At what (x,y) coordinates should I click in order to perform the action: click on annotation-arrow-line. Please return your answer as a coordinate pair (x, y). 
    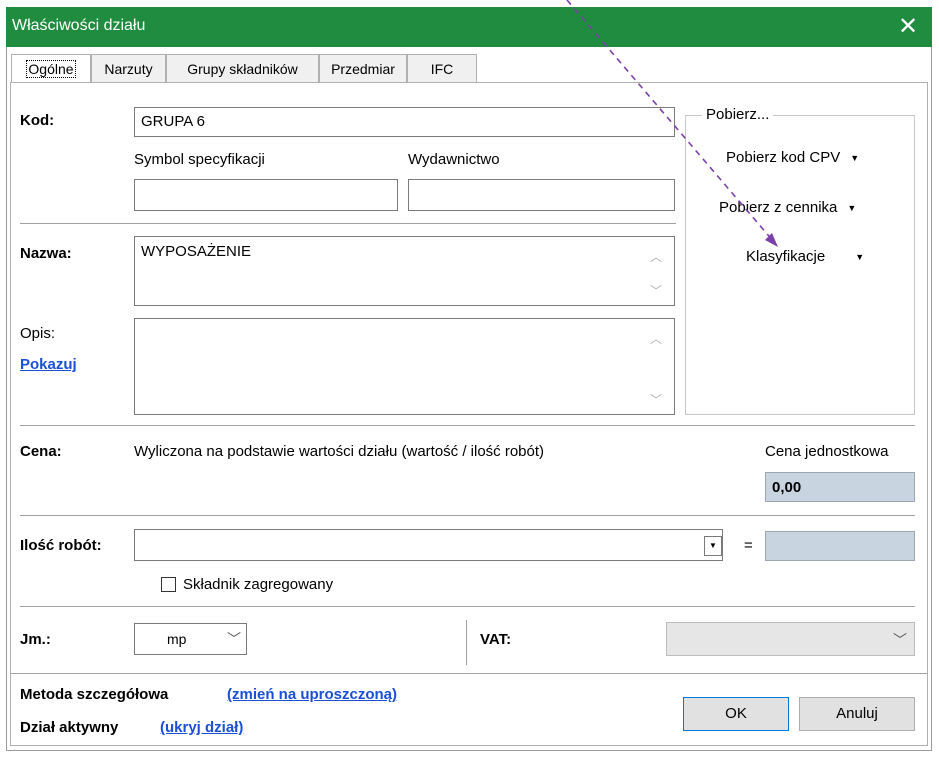
    Looking at the image, I should click on (670, 121).